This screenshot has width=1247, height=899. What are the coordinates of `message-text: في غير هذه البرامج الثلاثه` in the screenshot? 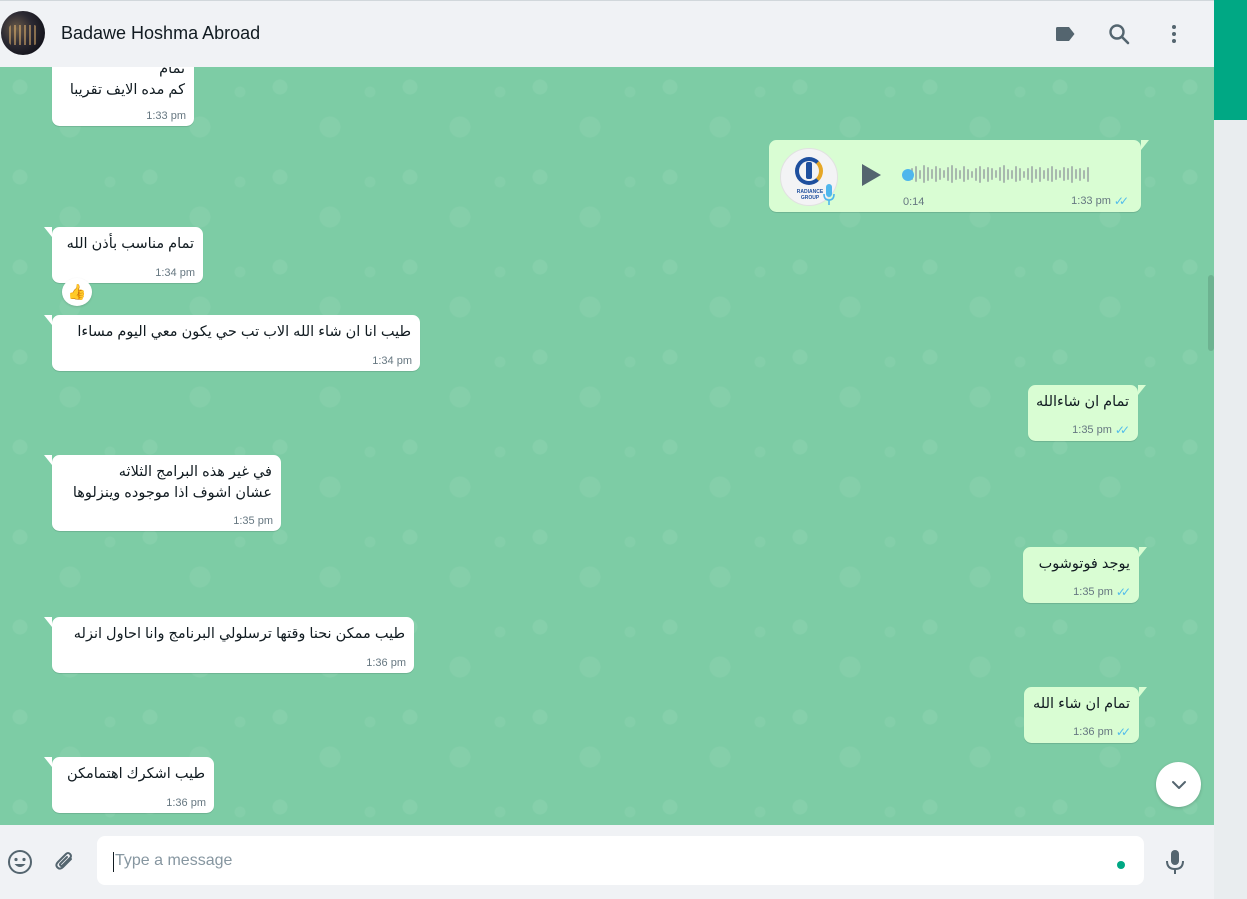 It's located at (195, 472).